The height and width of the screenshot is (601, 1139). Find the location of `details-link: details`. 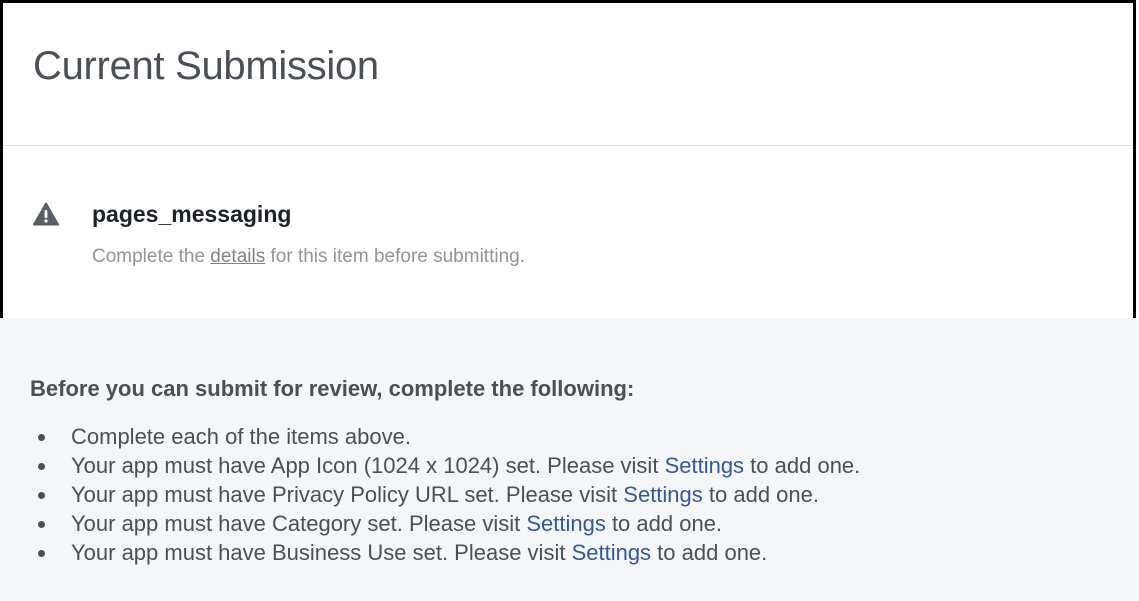

details-link: details is located at coordinates (237, 256).